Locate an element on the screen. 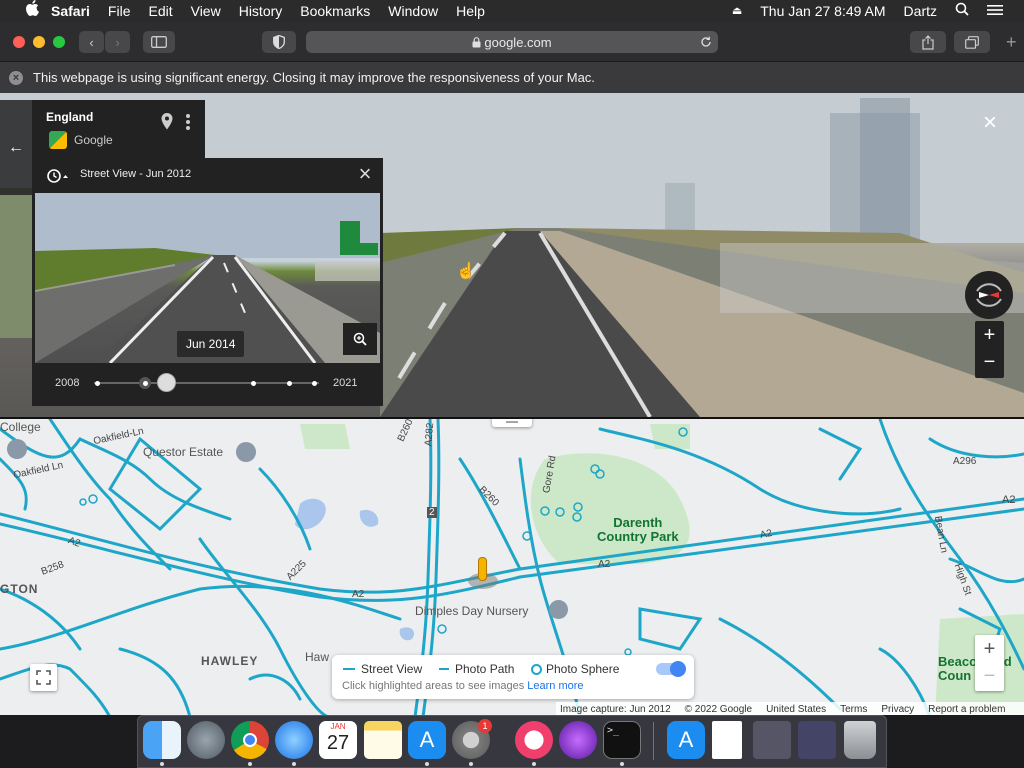 This screenshot has width=1024, height=768. chevron-right-icon: › is located at coordinates (117, 42).